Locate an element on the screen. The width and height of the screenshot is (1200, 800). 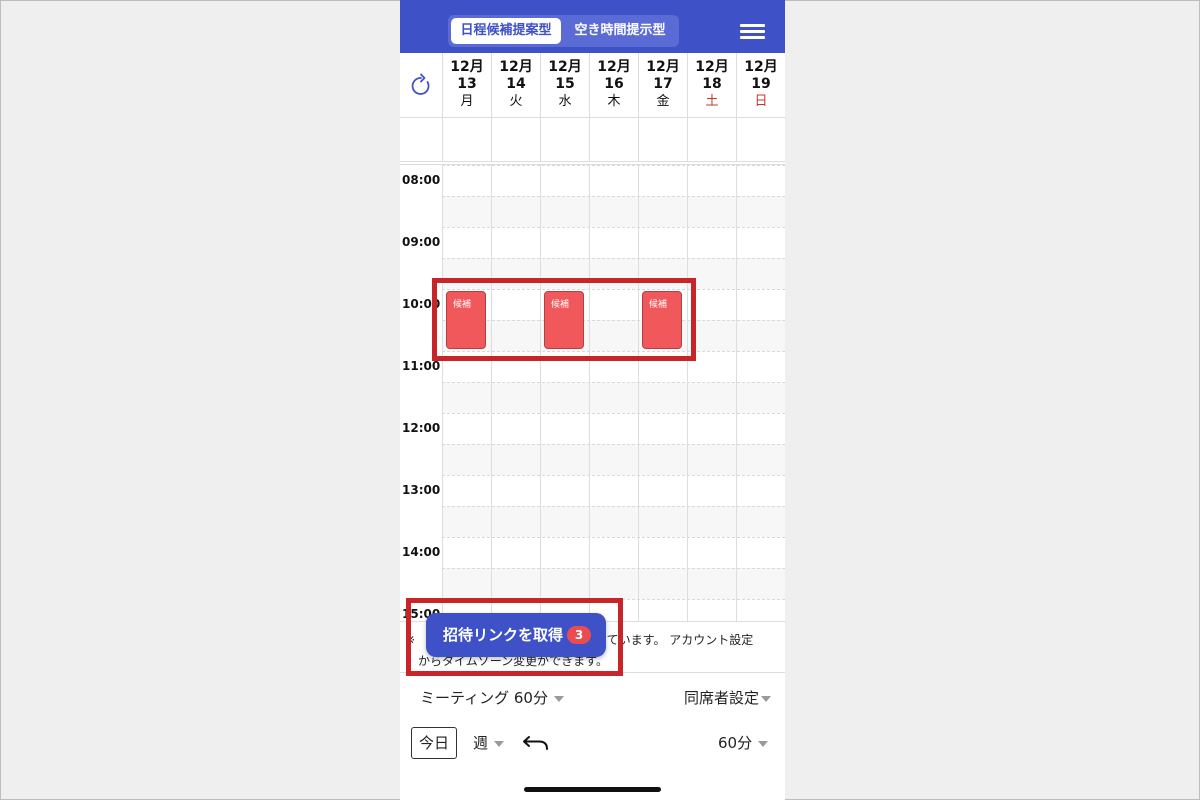
day-column-header: 12月 14 火 is located at coordinates (515, 85).